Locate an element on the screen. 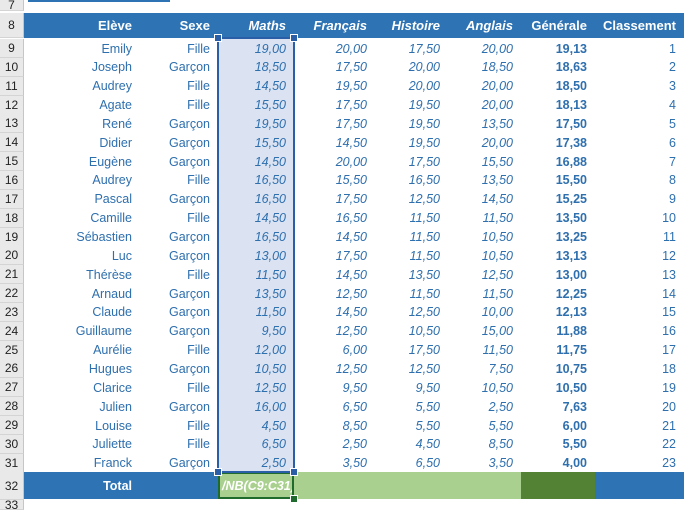 This screenshot has height=512, width=698. cell-eleve: Clarice is located at coordinates (82, 387).